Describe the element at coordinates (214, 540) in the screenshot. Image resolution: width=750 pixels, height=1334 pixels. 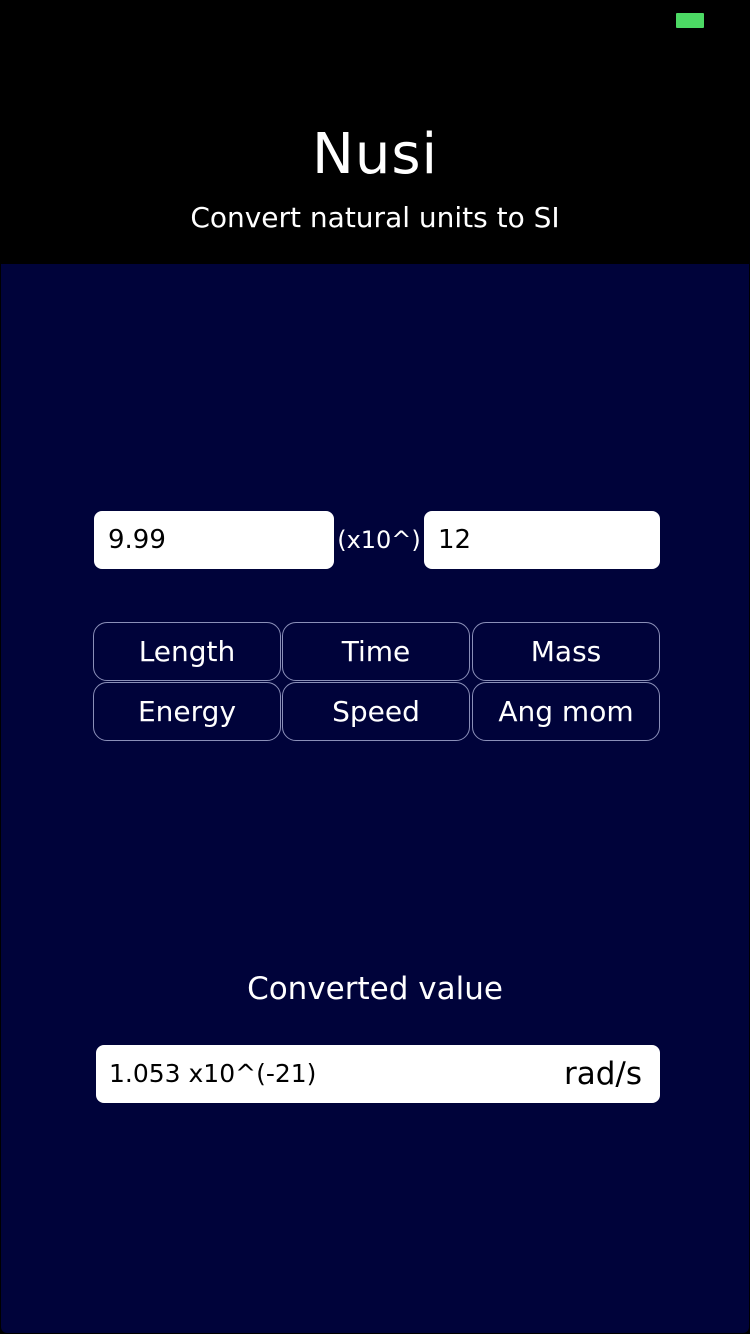
I see `mantissa-input: 9.99` at that location.